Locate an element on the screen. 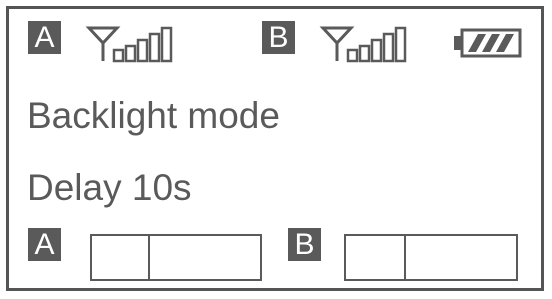 This screenshot has width=552, height=299. channel-b-badge: B is located at coordinates (278, 37).